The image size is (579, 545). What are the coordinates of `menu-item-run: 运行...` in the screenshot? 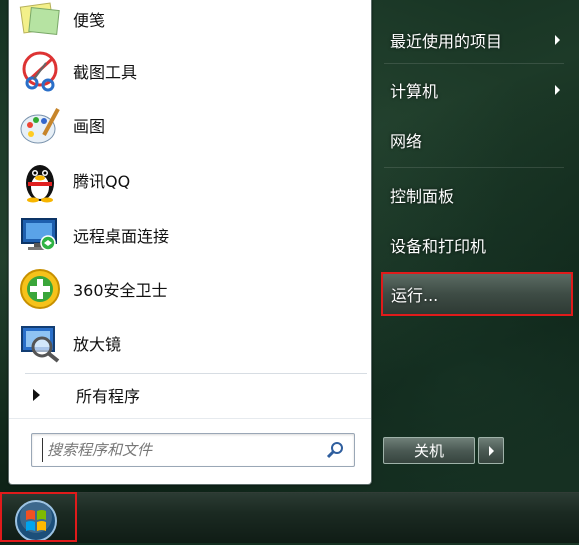 It's located at (477, 294).